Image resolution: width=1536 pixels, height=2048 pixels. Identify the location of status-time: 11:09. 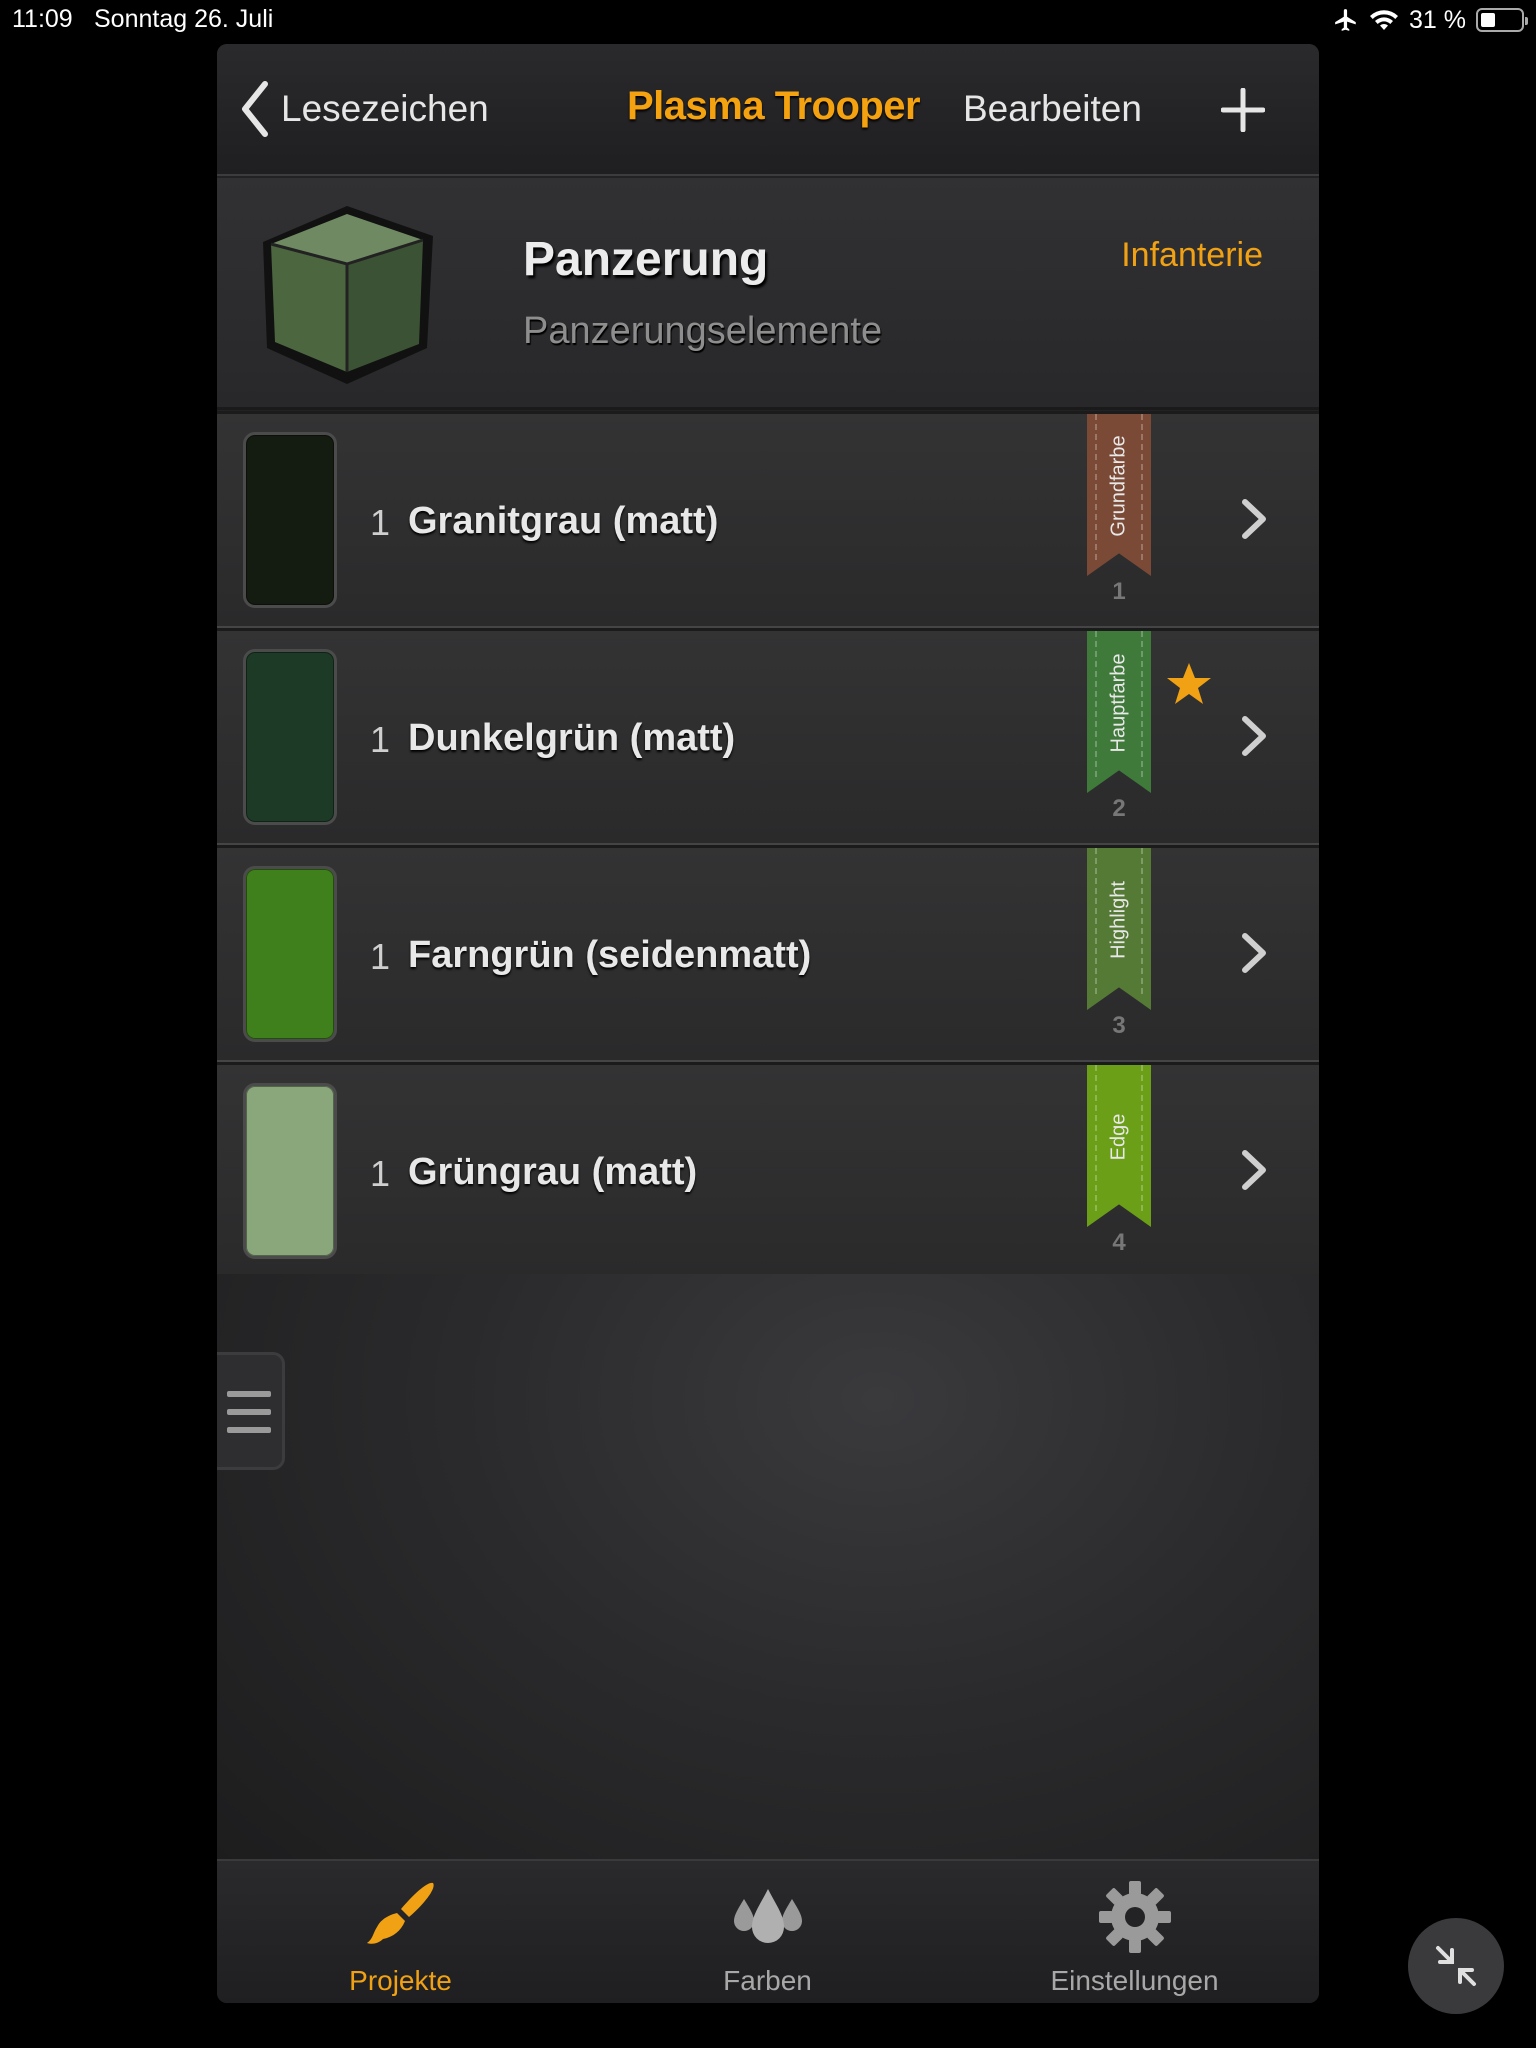
(42, 19).